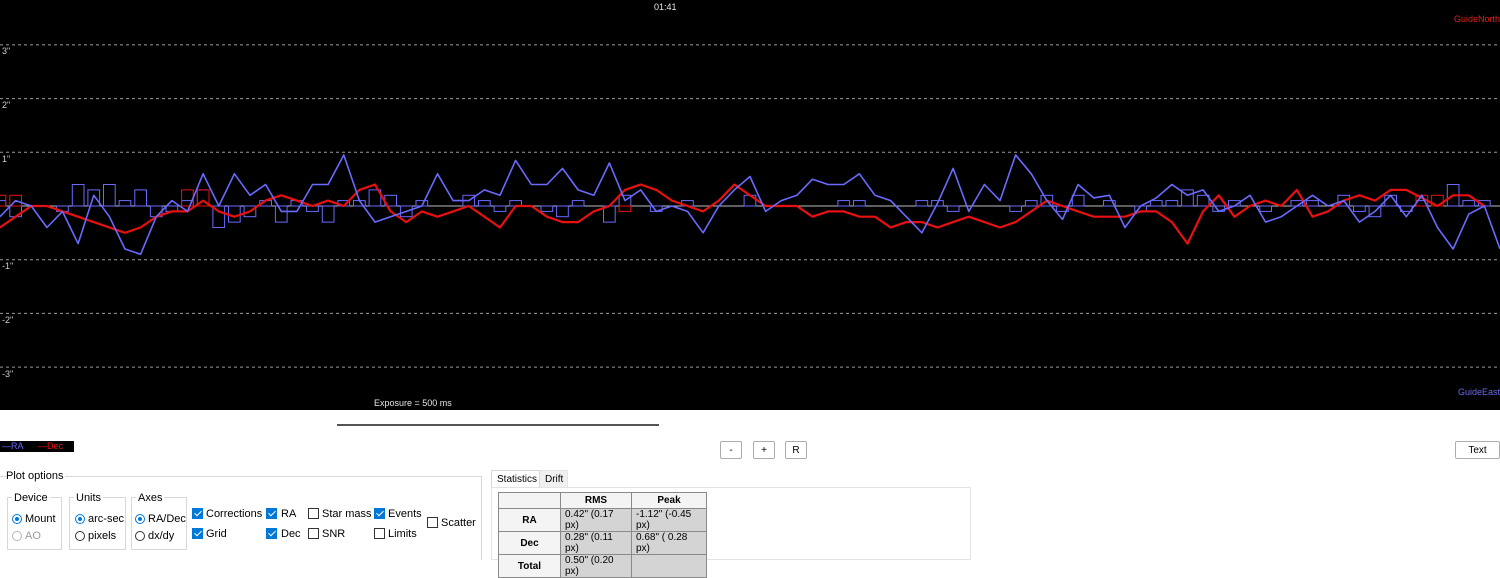 This screenshot has height=578, width=1500. Describe the element at coordinates (89, 498) in the screenshot. I see `units-group-title: Units` at that location.